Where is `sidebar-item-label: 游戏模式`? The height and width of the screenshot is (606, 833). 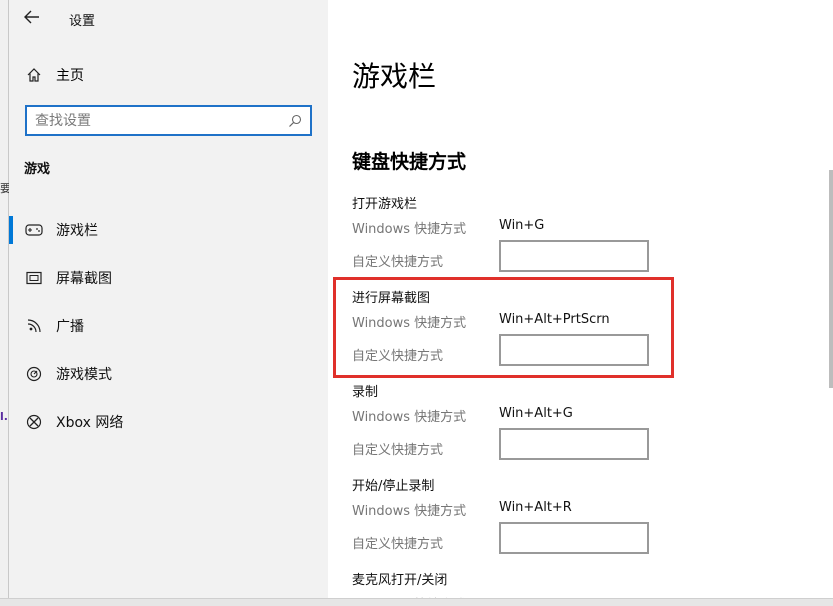
sidebar-item-label: 游戏模式 is located at coordinates (84, 375).